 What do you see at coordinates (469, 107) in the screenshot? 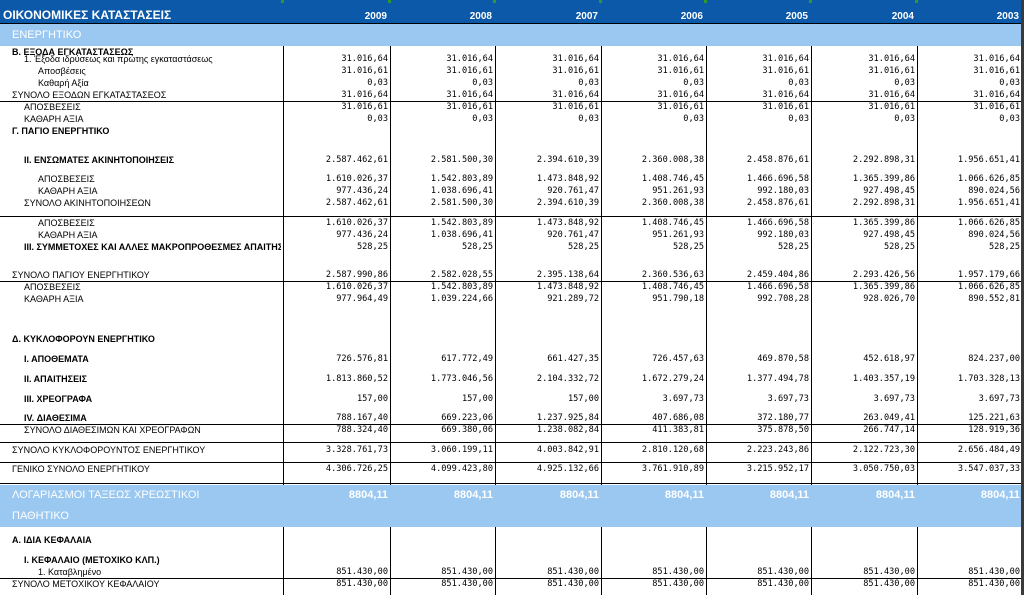
I see `value-cell-2008: 31.016,61` at bounding box center [469, 107].